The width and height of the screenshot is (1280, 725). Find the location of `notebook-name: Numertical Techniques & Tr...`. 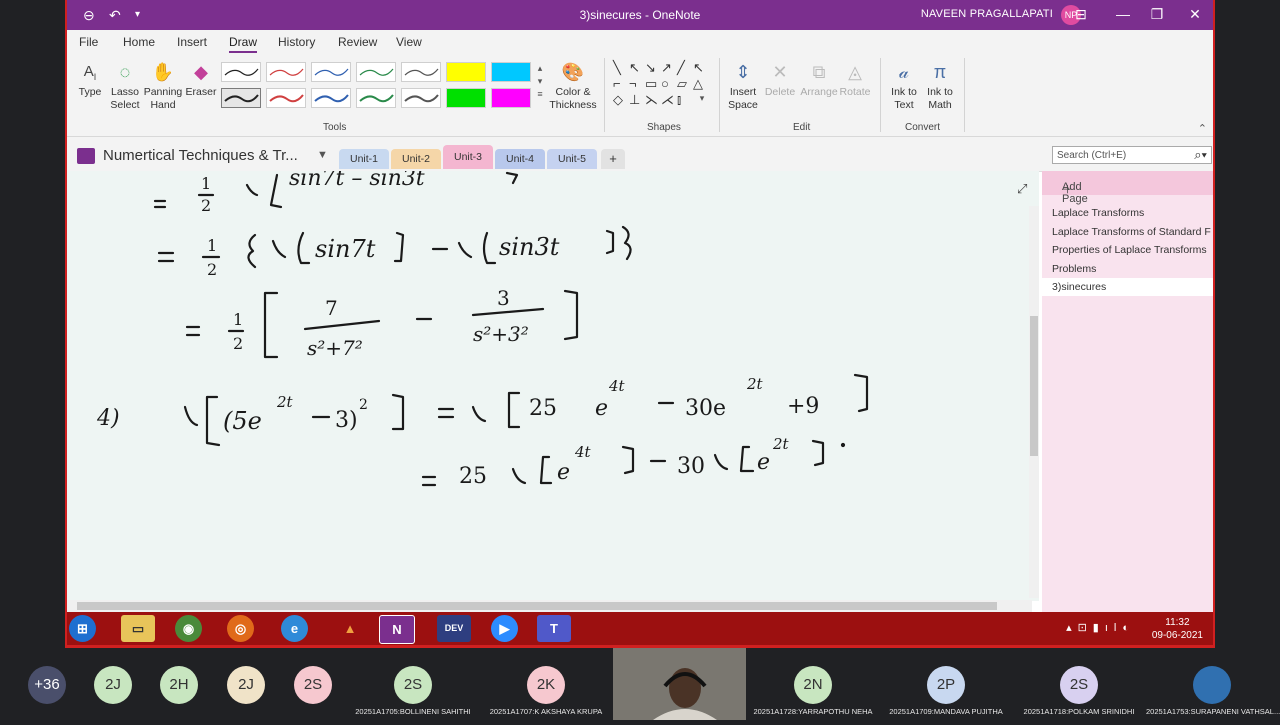

notebook-name: Numertical Techniques & Tr... is located at coordinates (200, 155).